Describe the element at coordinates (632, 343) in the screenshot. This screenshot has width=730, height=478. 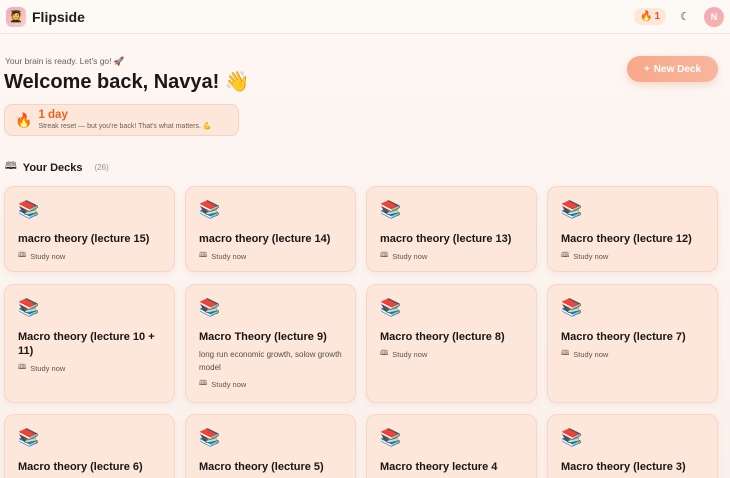
I see `deck-card: 📚 Macro theory (lecture 7) 🕮 Study now` at that location.